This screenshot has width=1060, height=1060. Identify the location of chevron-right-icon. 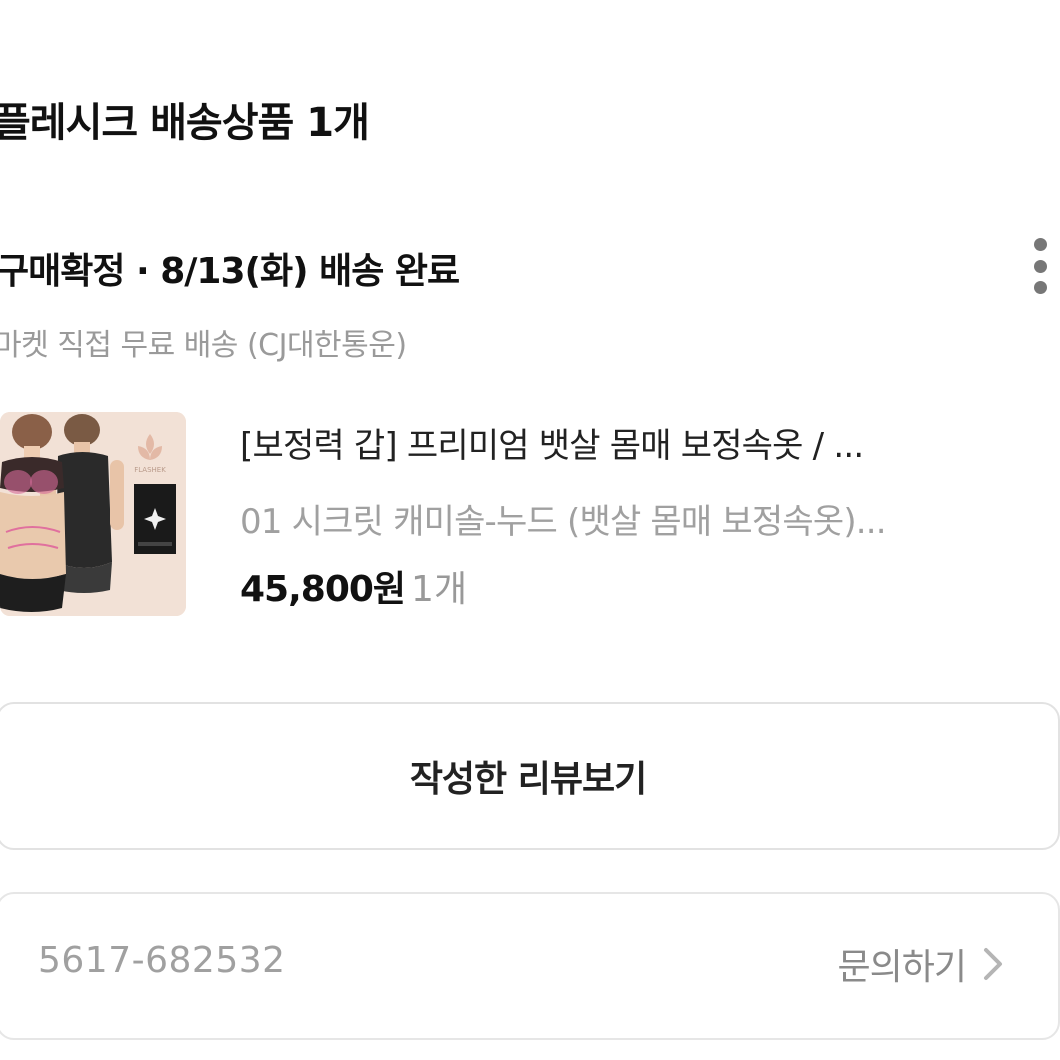
(993, 964).